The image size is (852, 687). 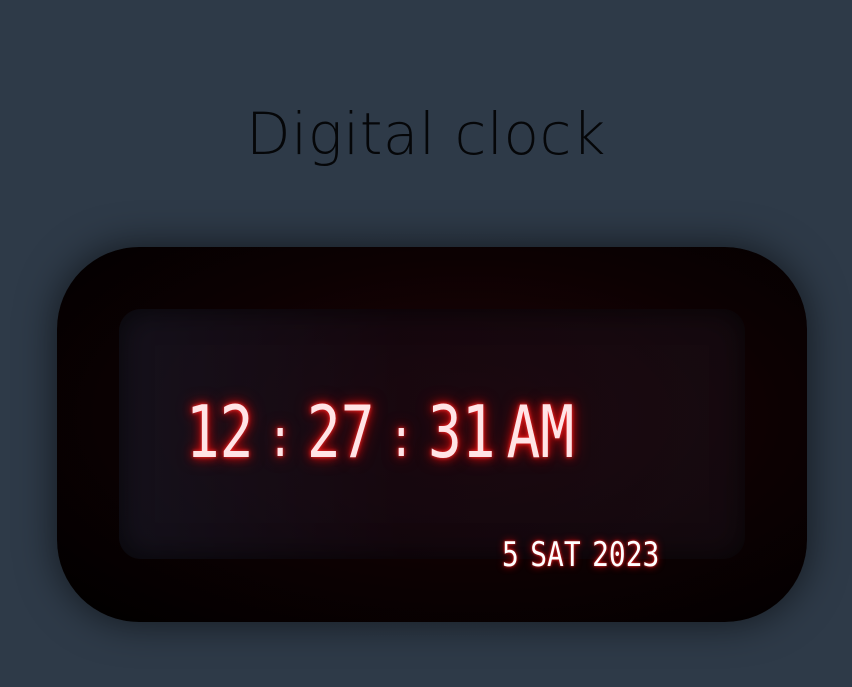 What do you see at coordinates (380, 432) in the screenshot?
I see `time-display: 12:27:31 AM` at bounding box center [380, 432].